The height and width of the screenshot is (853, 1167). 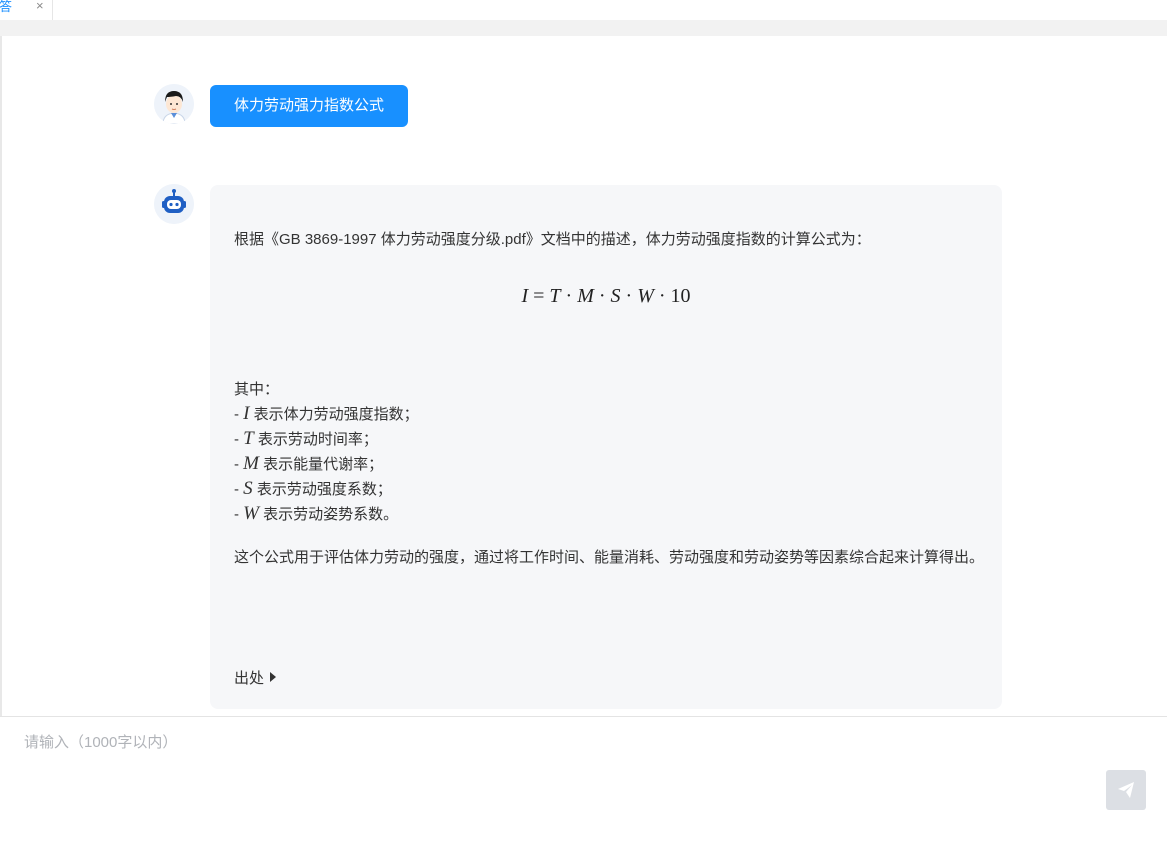 What do you see at coordinates (251, 463) in the screenshot?
I see `definition-symbol: M` at bounding box center [251, 463].